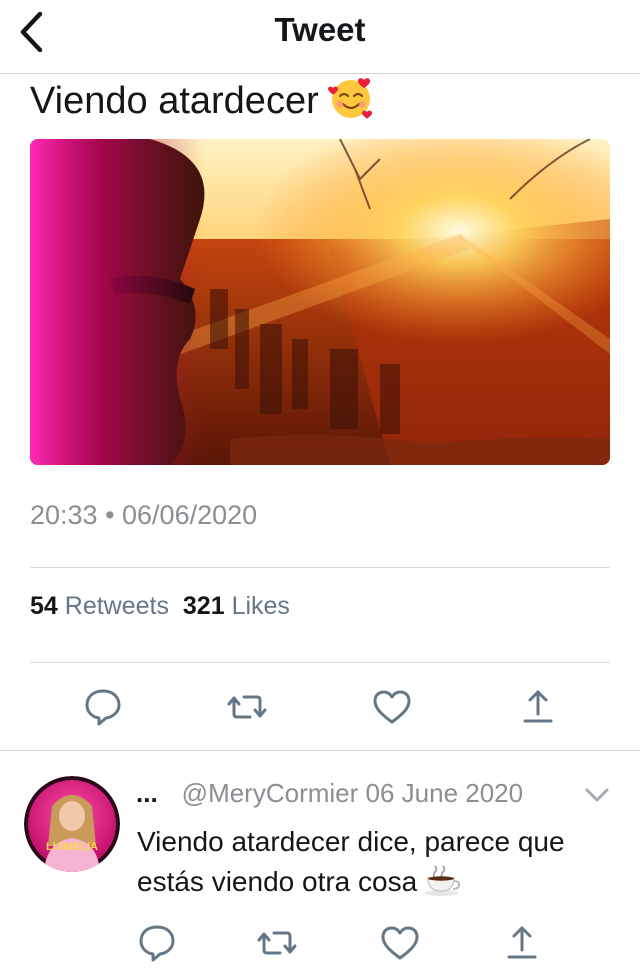  I want to click on page-title: Tweet, so click(320, 29).